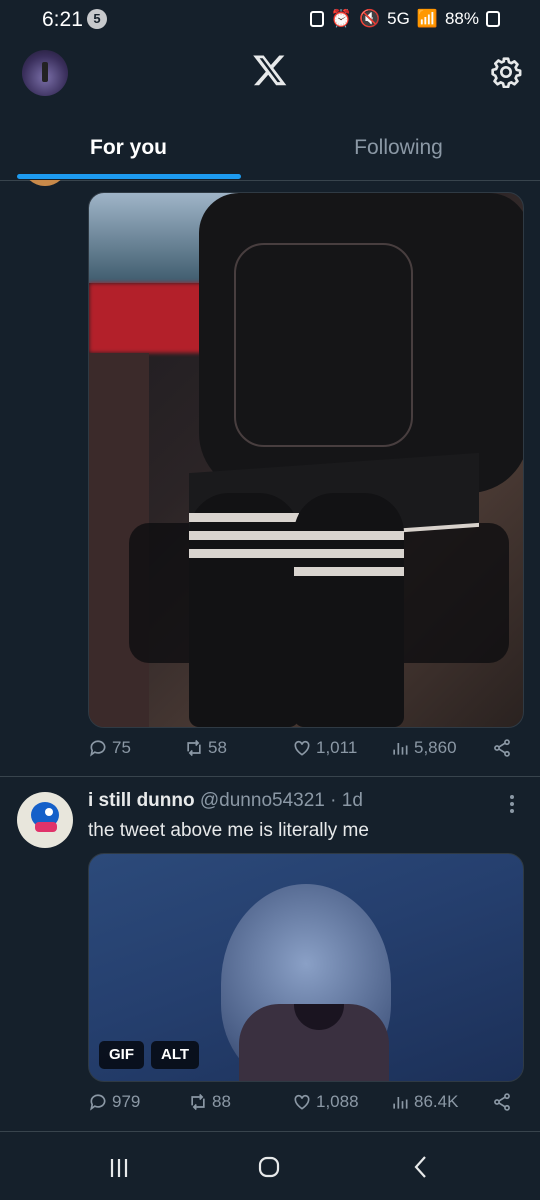 This screenshot has width=540, height=1200. Describe the element at coordinates (149, 318) in the screenshot. I see `photo-red-light-region` at that location.